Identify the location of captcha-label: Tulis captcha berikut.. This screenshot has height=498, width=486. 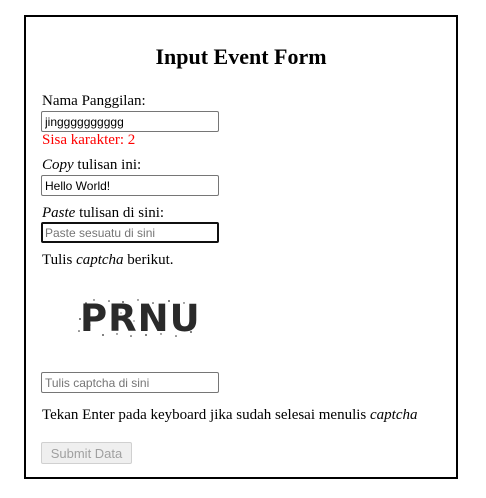
(108, 260).